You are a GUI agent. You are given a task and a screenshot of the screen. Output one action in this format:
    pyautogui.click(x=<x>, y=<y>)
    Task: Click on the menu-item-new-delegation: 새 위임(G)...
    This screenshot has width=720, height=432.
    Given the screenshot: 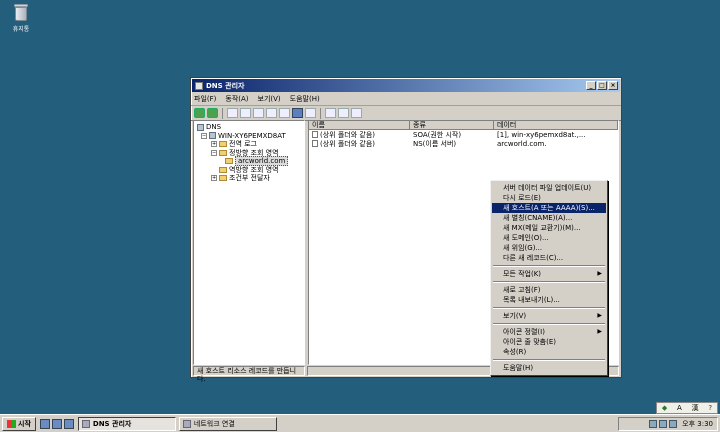 What is the action you would take?
    pyautogui.click(x=549, y=248)
    